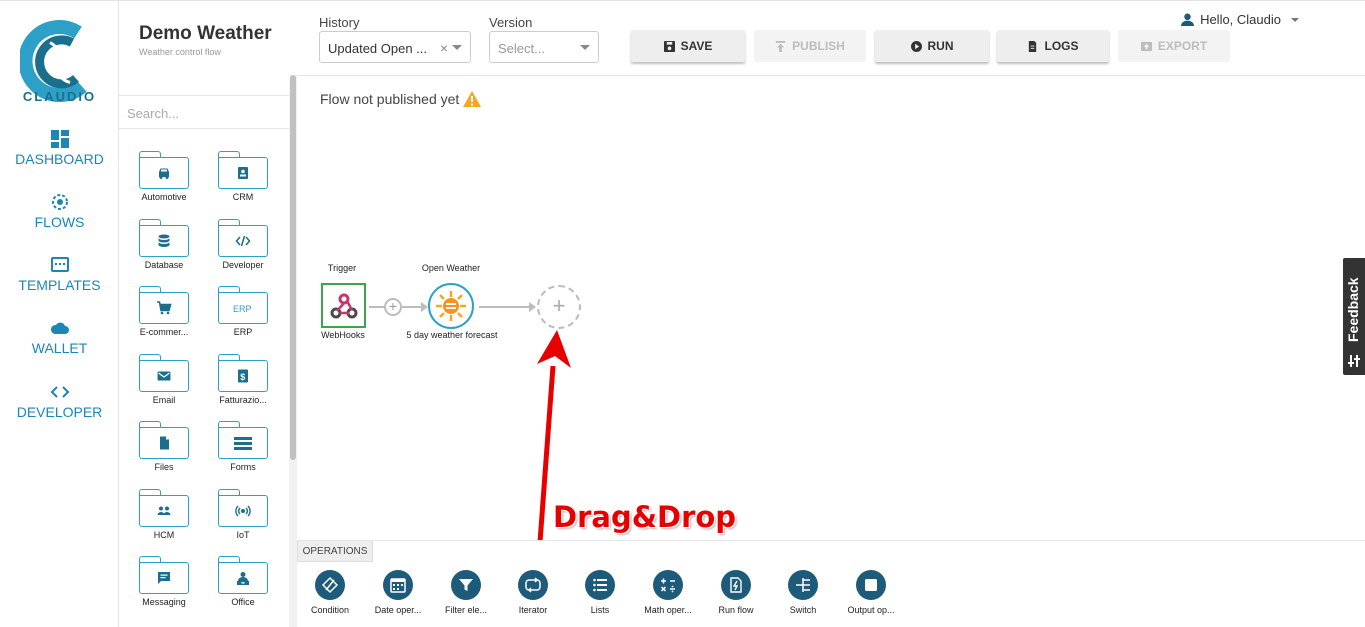 This screenshot has height=627, width=1365. Describe the element at coordinates (810, 46) in the screenshot. I see `publish-button: PUBLISH` at that location.